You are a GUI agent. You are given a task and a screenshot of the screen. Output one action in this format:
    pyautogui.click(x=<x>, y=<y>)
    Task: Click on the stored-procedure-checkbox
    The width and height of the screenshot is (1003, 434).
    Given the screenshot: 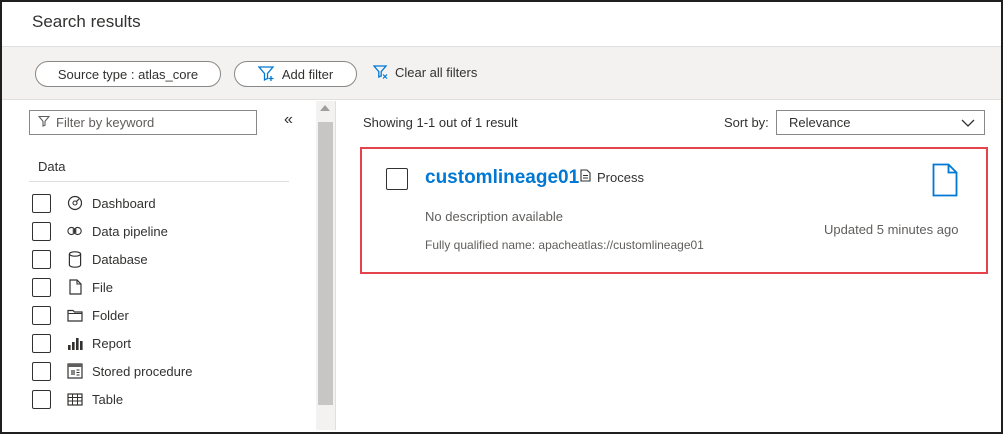 What is the action you would take?
    pyautogui.click(x=41, y=371)
    